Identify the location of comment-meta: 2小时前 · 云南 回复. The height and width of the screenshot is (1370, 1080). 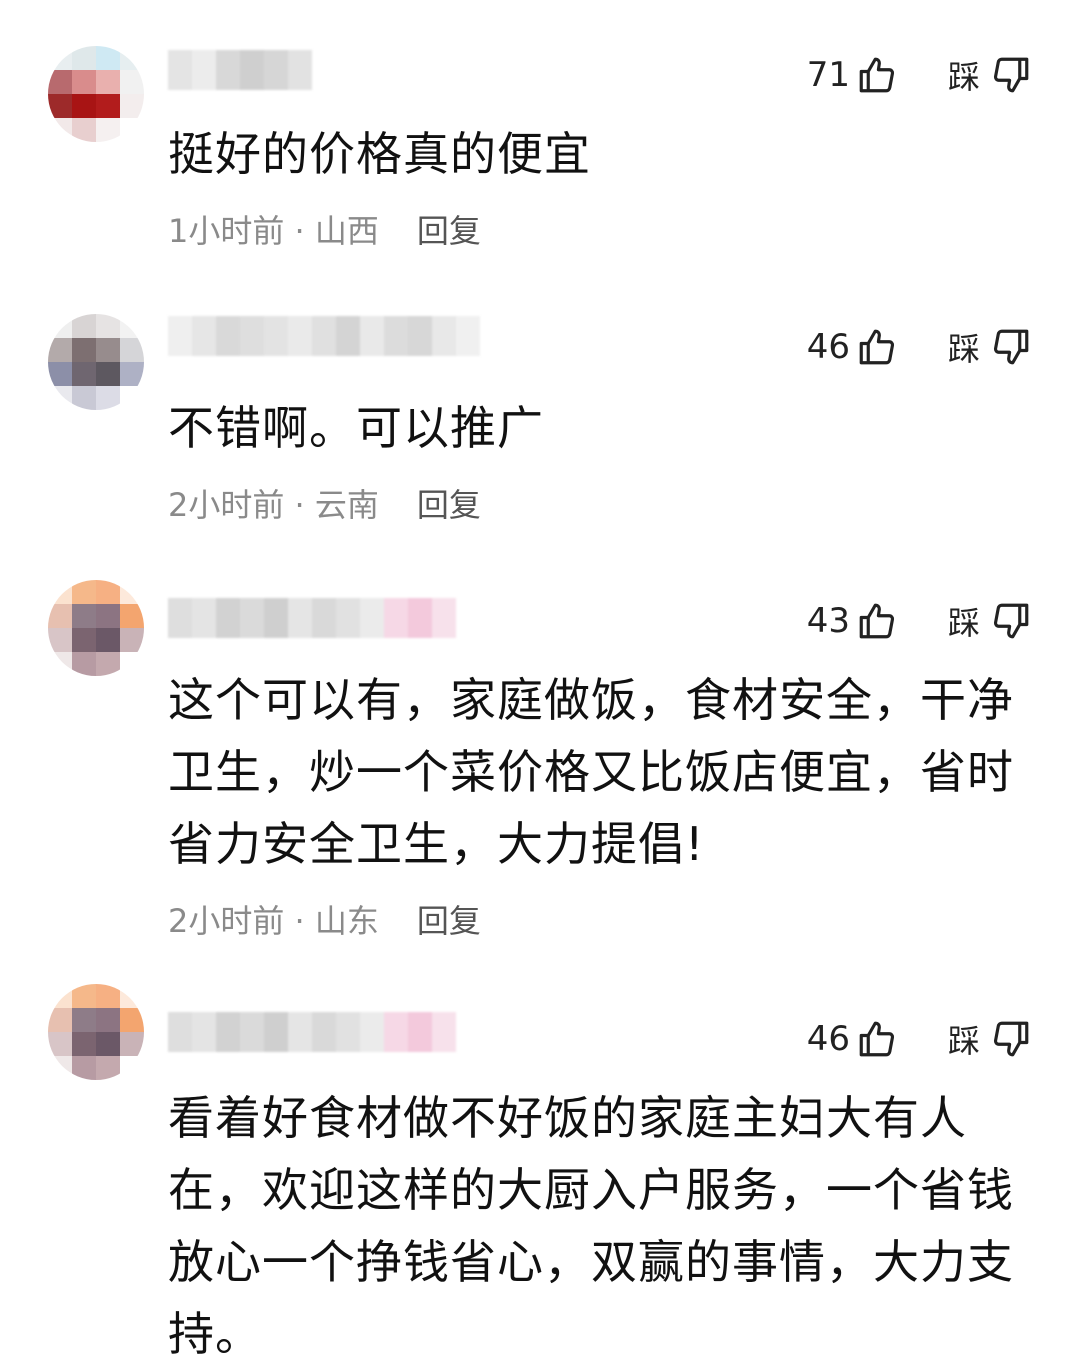
(324, 503).